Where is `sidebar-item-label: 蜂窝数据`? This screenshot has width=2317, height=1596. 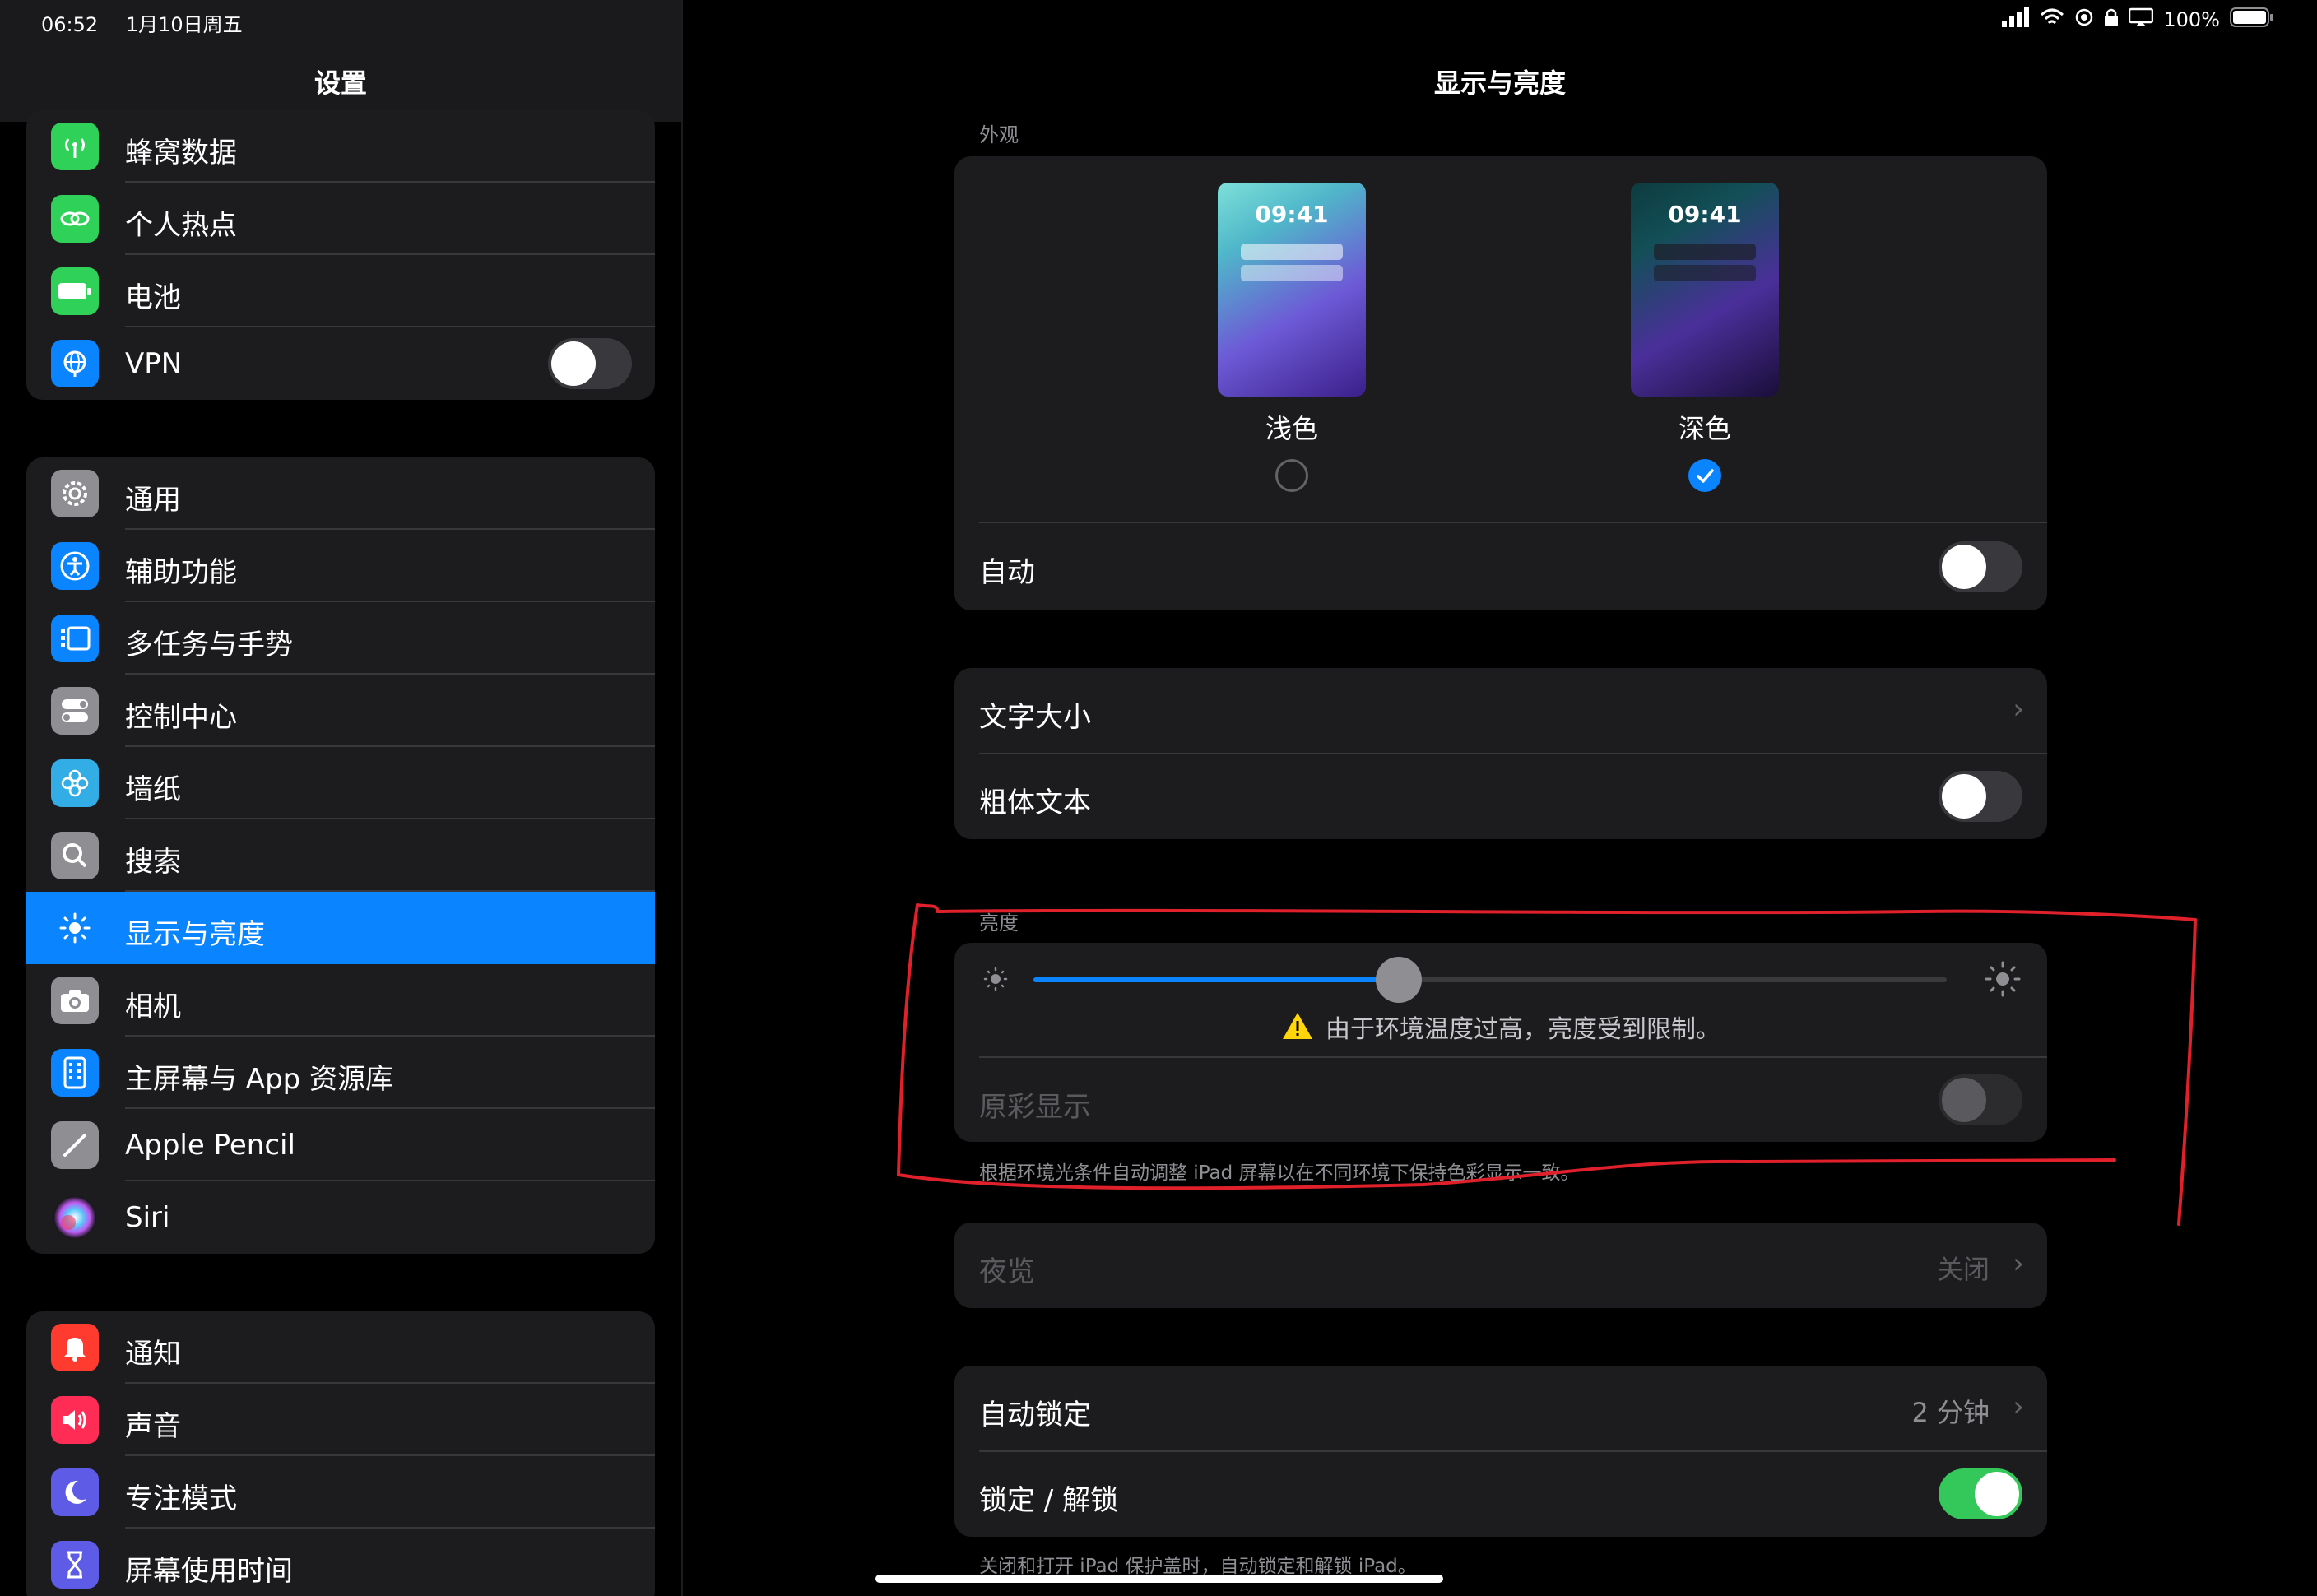 sidebar-item-label: 蜂窝数据 is located at coordinates (181, 153).